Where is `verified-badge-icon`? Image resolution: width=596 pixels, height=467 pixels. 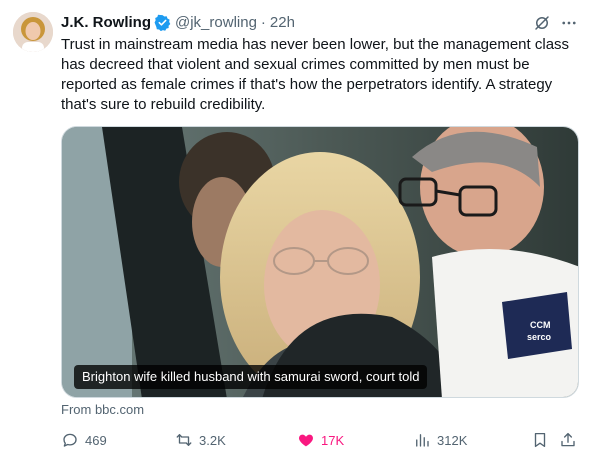 verified-badge-icon is located at coordinates (162, 22).